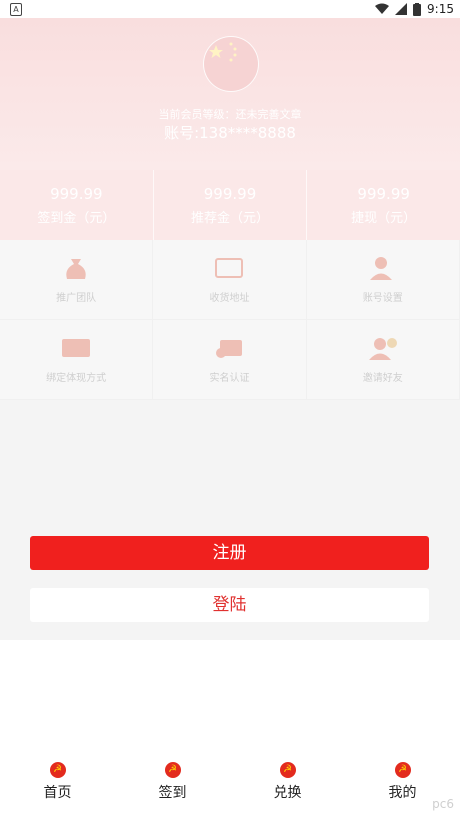  What do you see at coordinates (77, 360) in the screenshot?
I see `menu-item-bind-payout: 绑定体现方式` at bounding box center [77, 360].